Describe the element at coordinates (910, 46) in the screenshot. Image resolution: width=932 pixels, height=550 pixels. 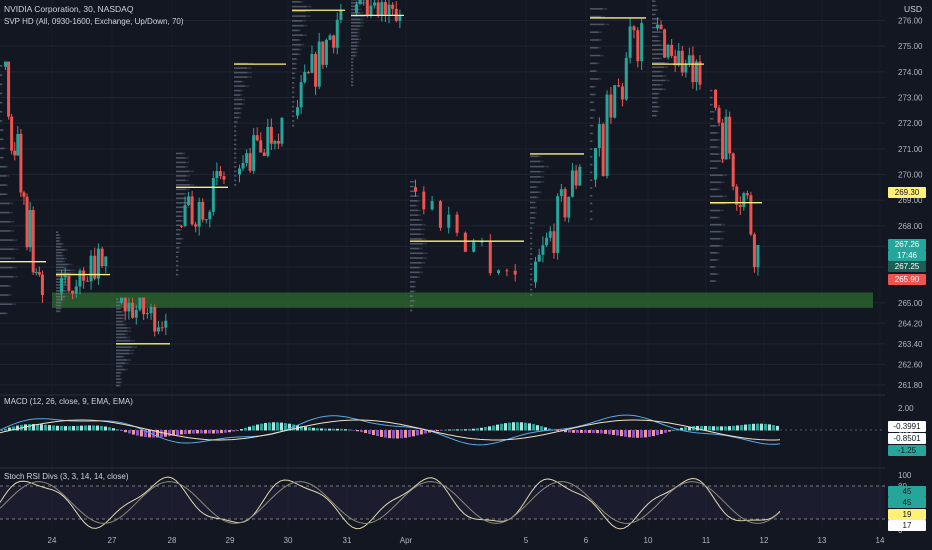
I see `price-tick-label: 275.00` at that location.